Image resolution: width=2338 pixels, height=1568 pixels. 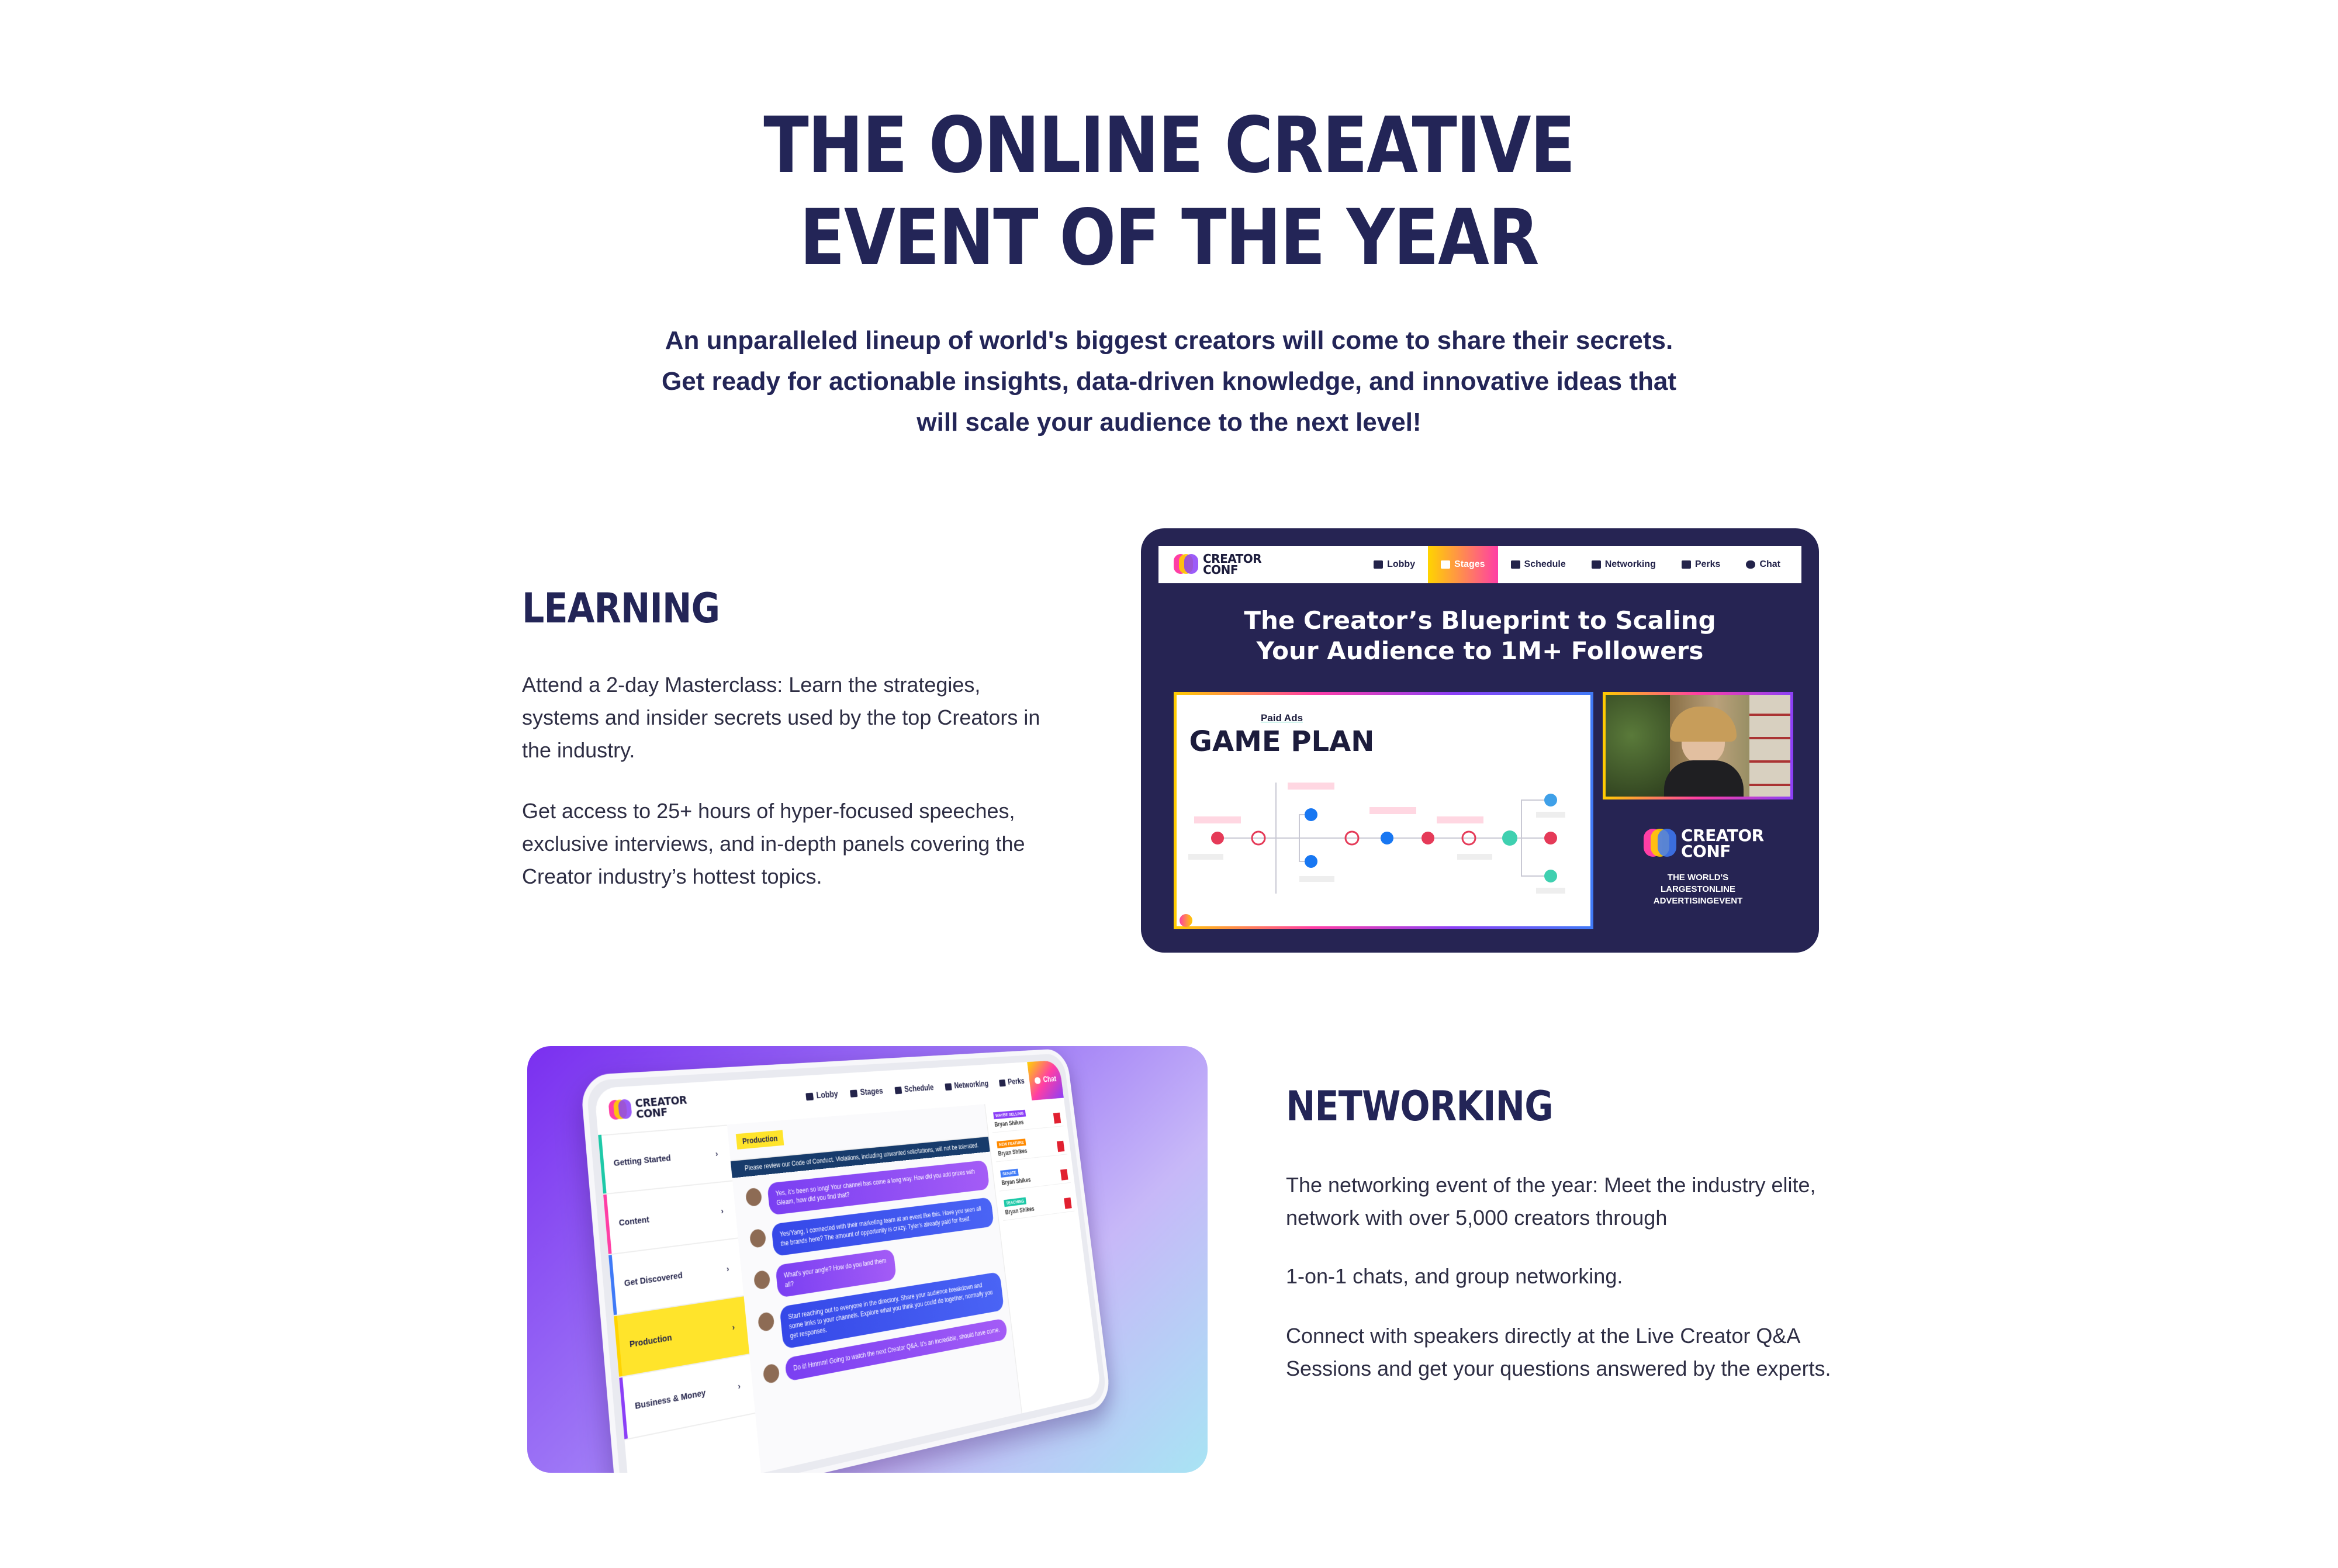 I want to click on stage-title-line: Your Audience to 1M+ Followers, so click(x=1480, y=650).